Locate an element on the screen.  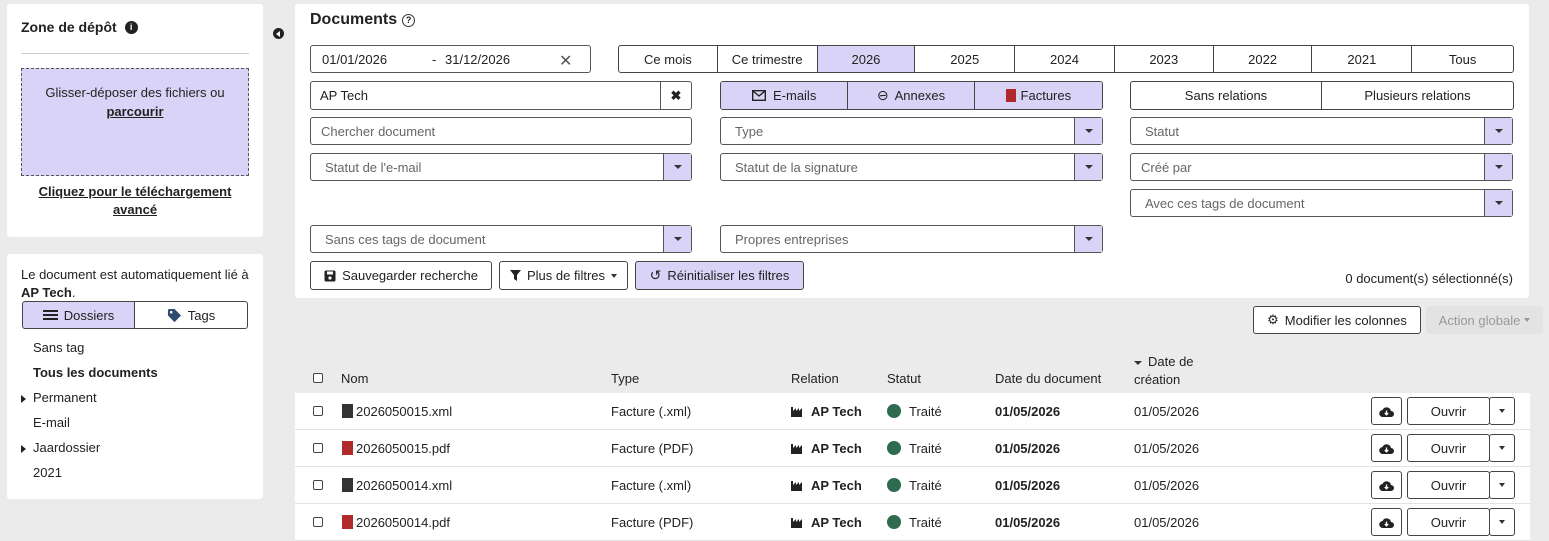
period-option: 2022 is located at coordinates (1263, 59).